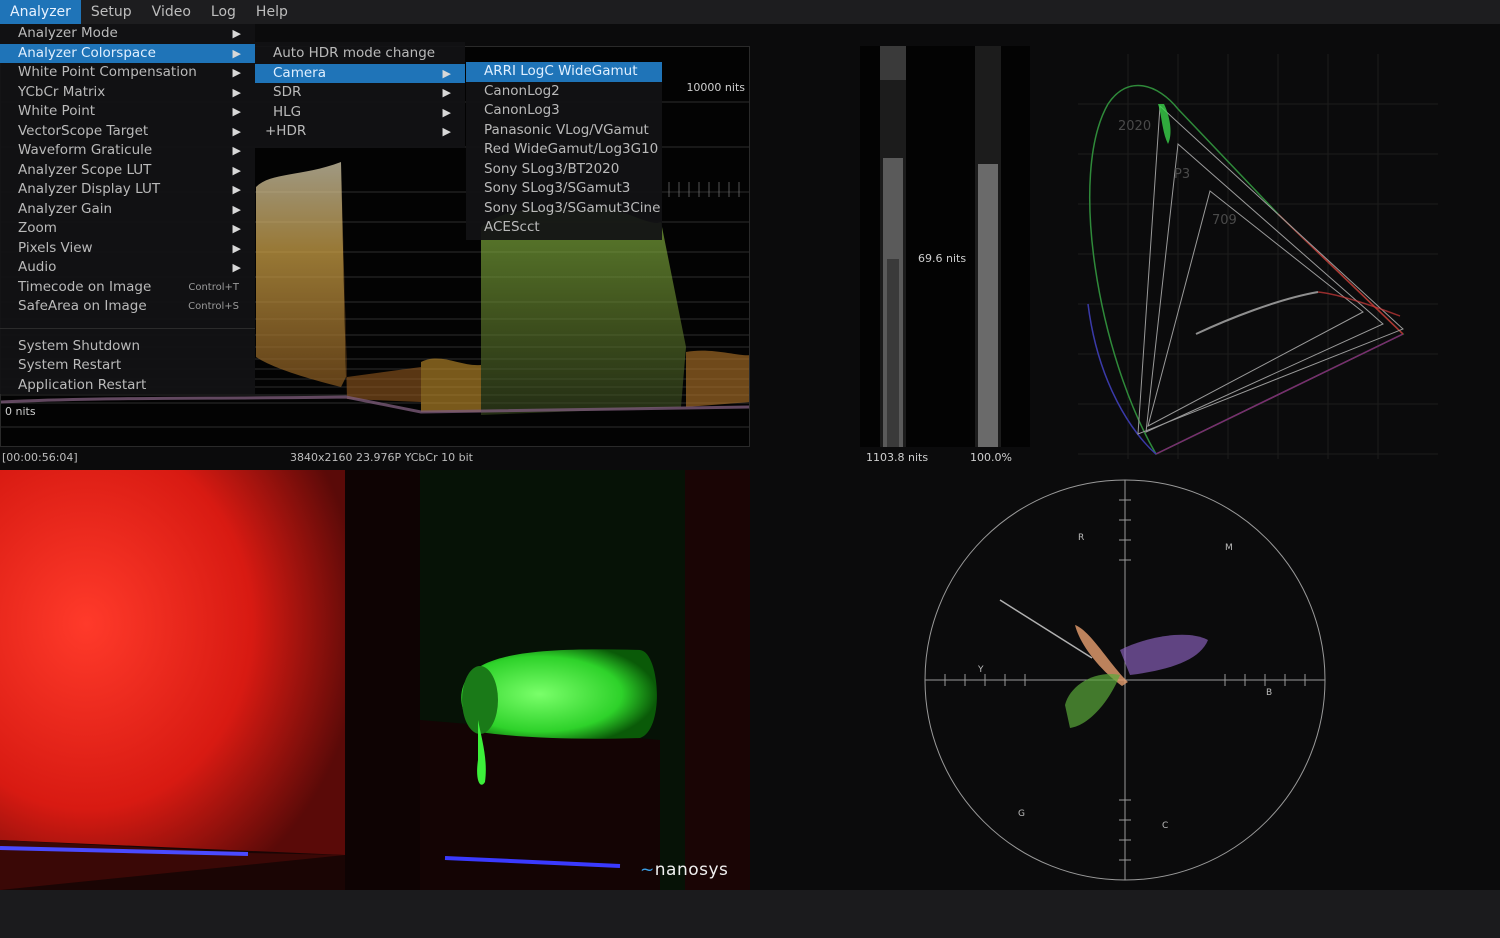 The width and height of the screenshot is (1500, 938). What do you see at coordinates (893, 353) in the screenshot?
I see `left-meter-fill` at bounding box center [893, 353].